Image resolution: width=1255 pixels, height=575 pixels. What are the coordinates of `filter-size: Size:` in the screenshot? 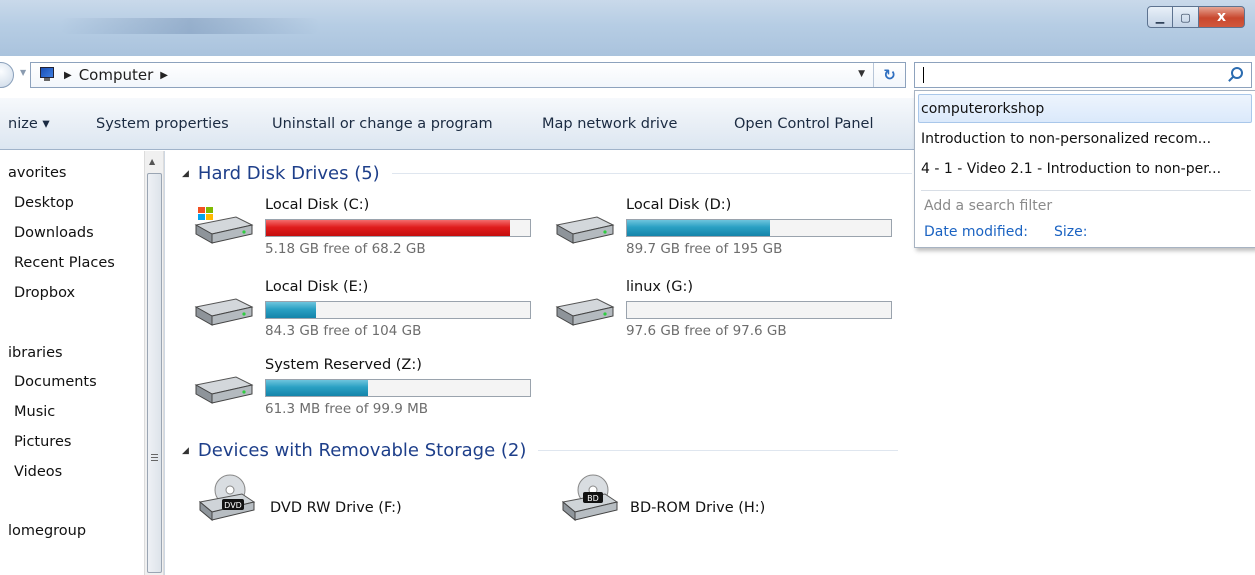 It's located at (1070, 232).